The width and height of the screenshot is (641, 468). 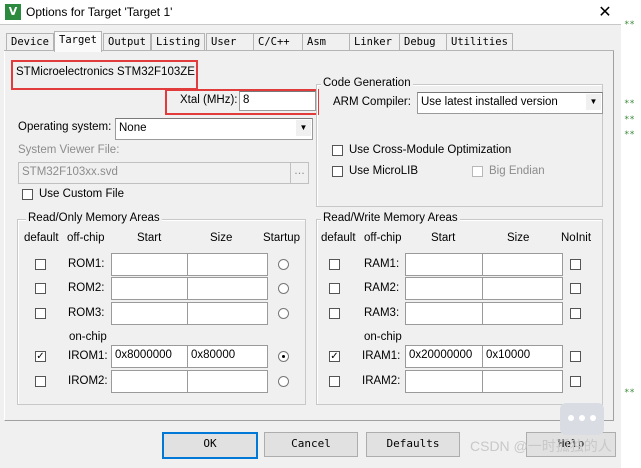 I want to click on rom1-label: ROM1:, so click(x=86, y=264).